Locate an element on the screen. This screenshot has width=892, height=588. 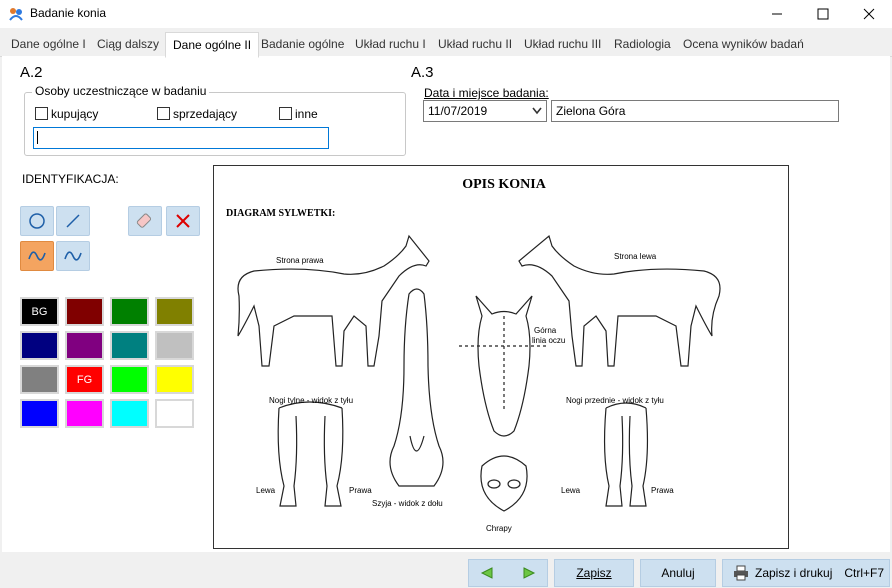
save-button: Zapisz is located at coordinates (594, 573).